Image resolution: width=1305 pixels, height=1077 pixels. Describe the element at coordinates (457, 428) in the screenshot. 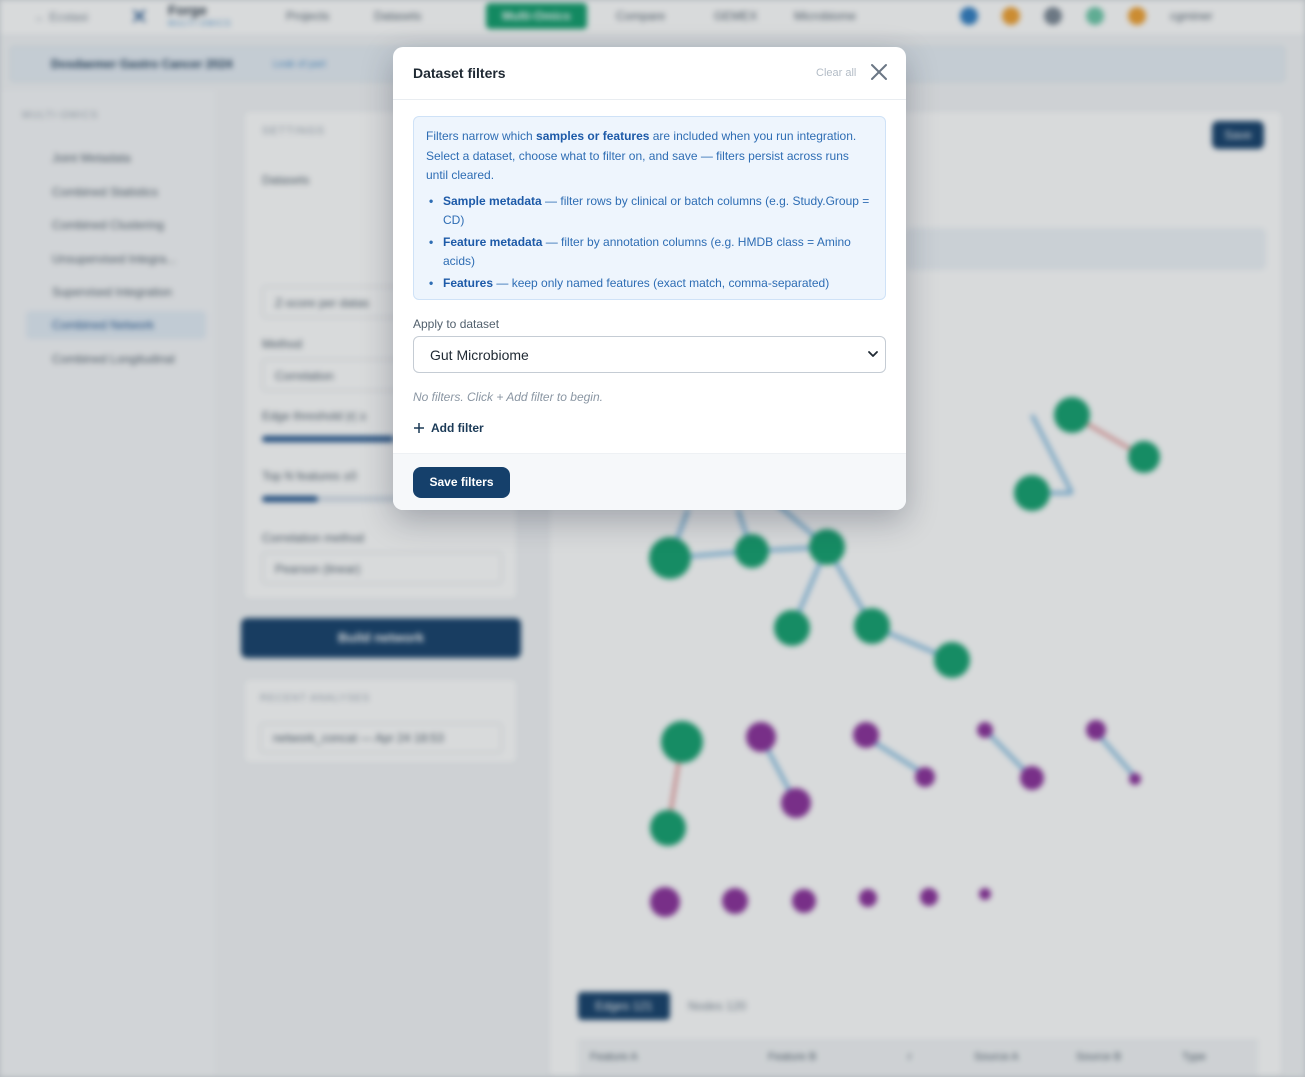

I see `add-filter-label: Add filter` at that location.